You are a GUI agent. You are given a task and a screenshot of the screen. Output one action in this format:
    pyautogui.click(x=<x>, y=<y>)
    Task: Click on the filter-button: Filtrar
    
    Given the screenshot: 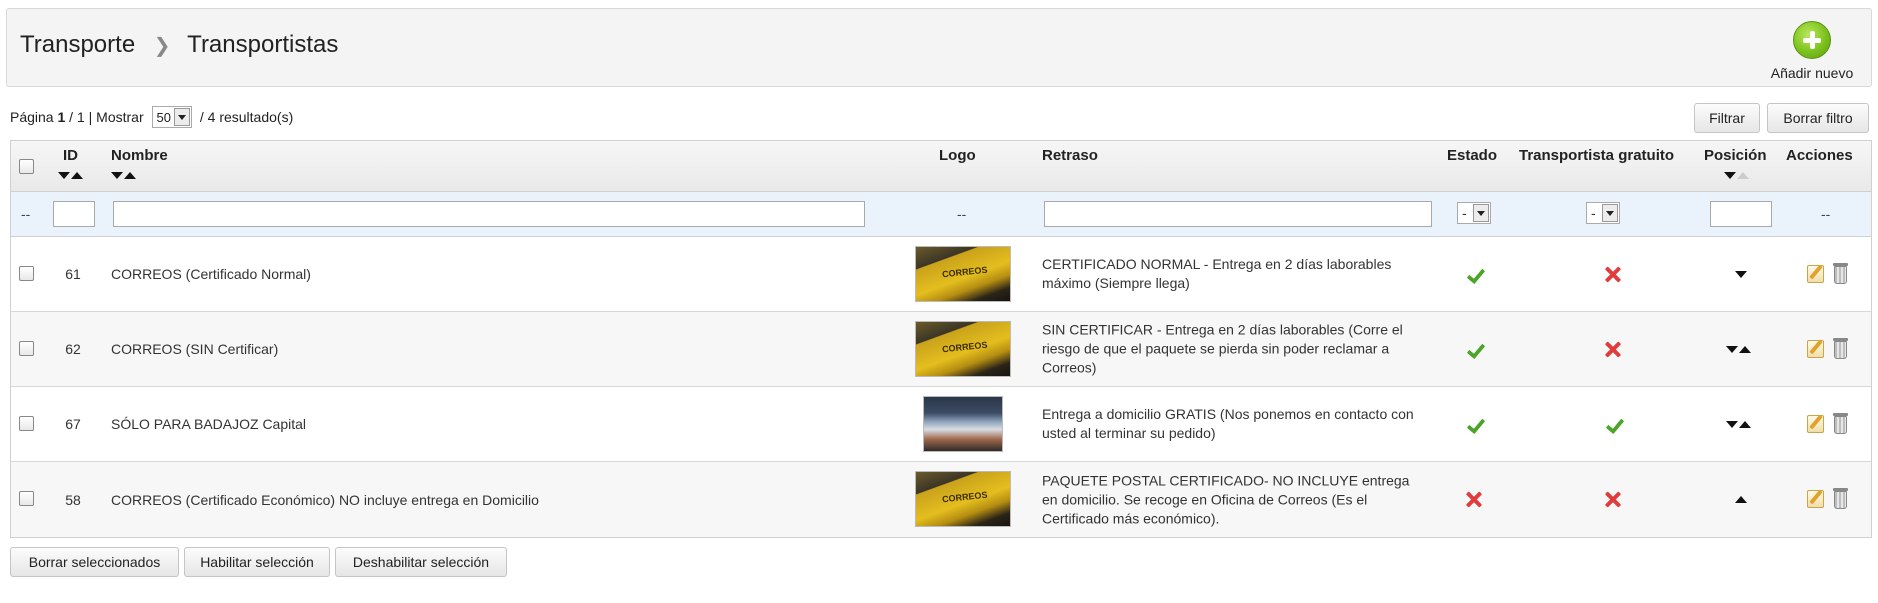 What is the action you would take?
    pyautogui.click(x=1727, y=118)
    